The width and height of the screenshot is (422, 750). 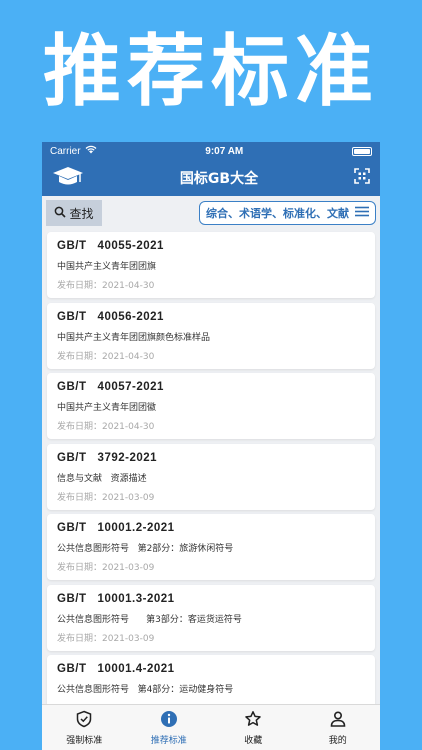 I want to click on search-icon, so click(x=60, y=213).